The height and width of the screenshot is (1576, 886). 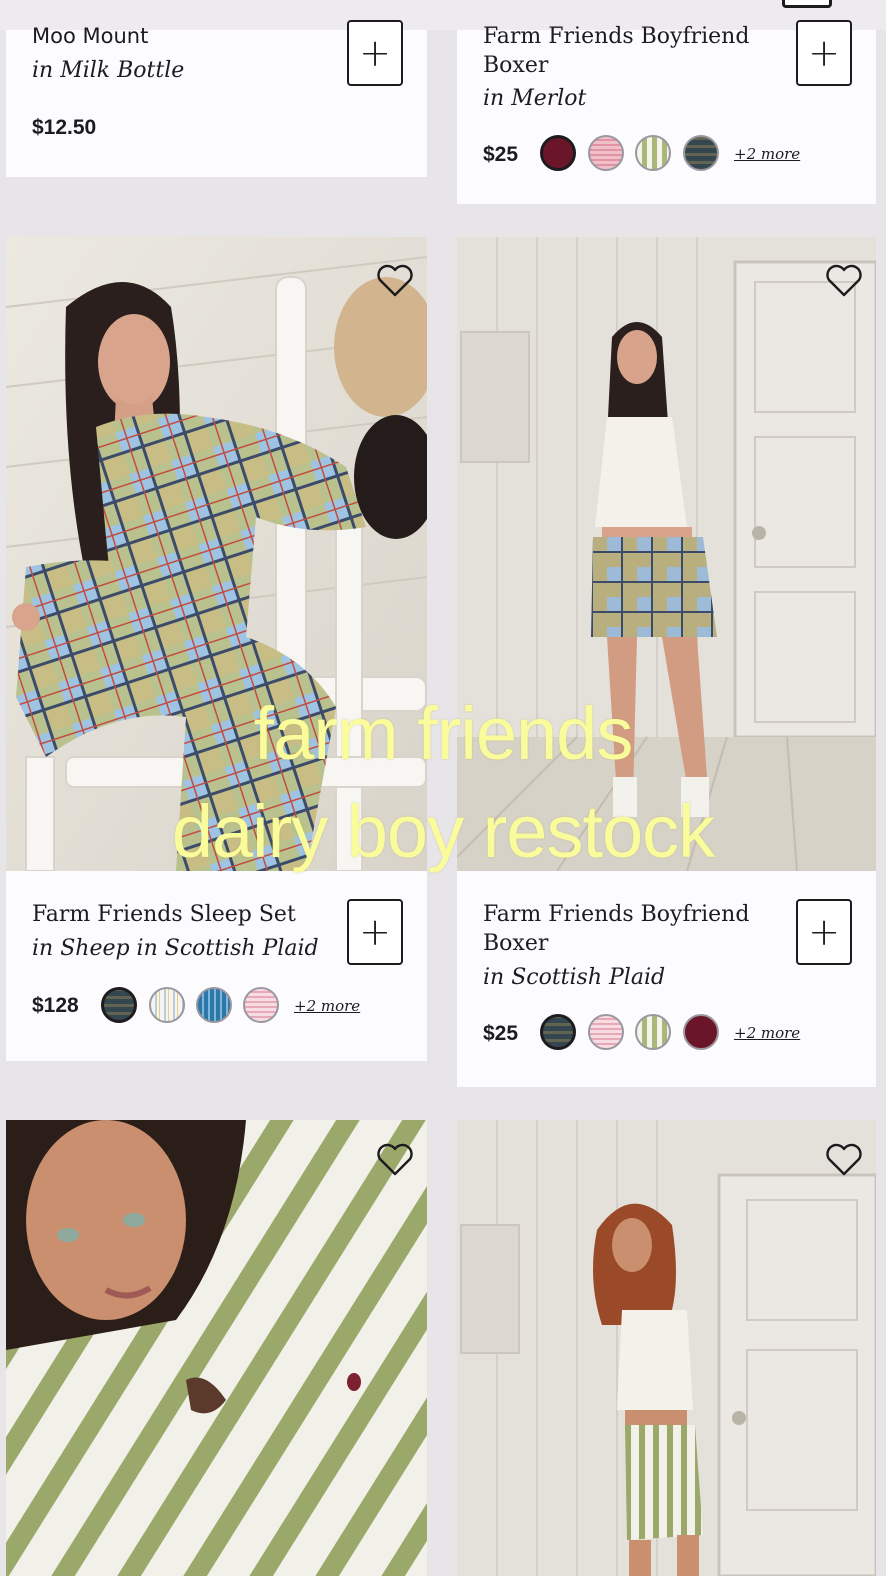 What do you see at coordinates (164, 914) in the screenshot?
I see `product-title: Farm Friends Sleep Set` at bounding box center [164, 914].